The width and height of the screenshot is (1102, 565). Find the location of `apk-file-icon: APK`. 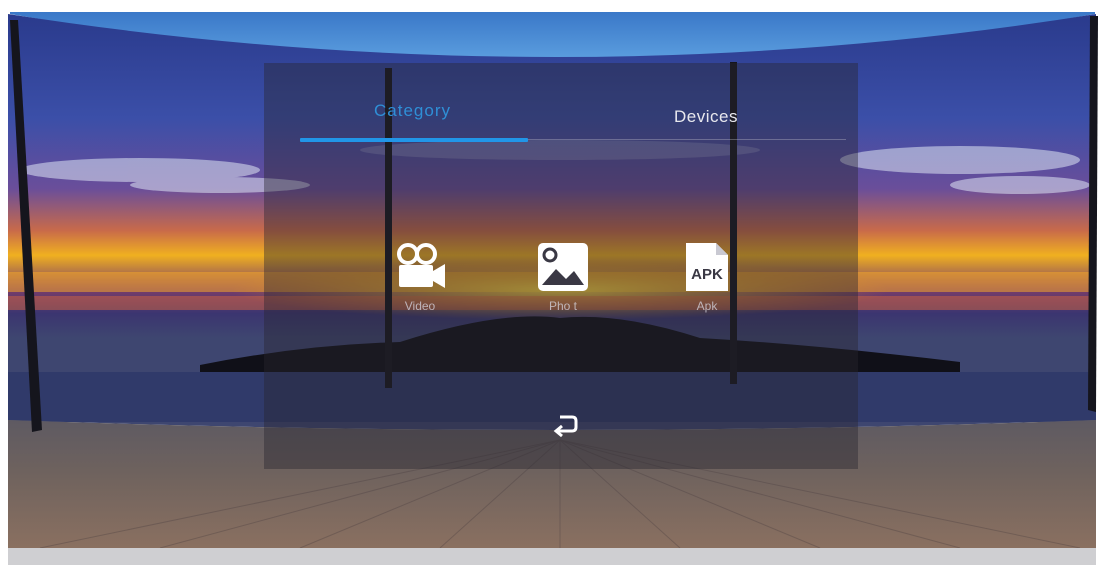

apk-file-icon: APK is located at coordinates (707, 267).